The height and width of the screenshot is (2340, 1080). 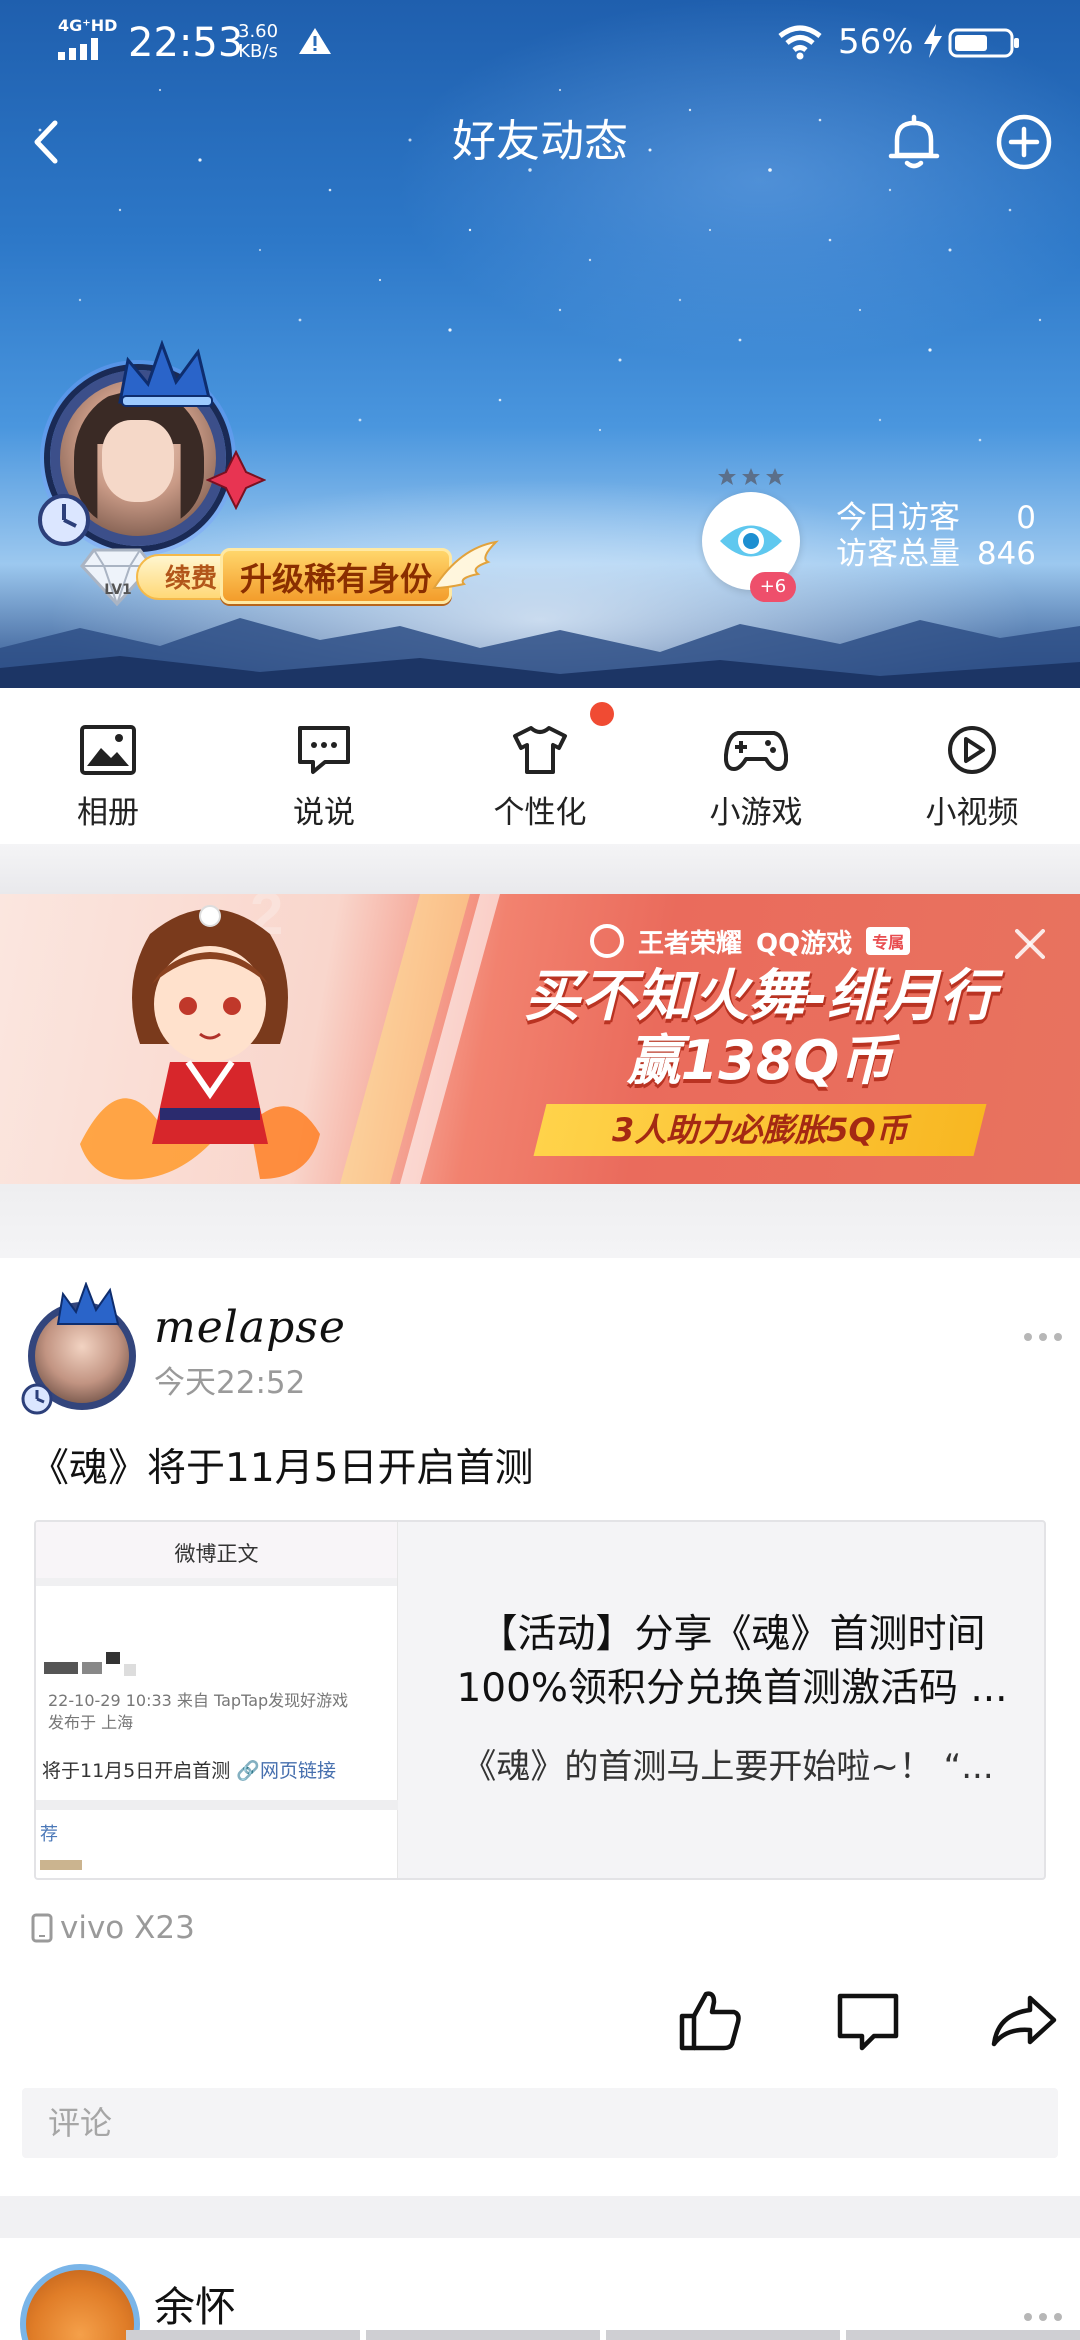 I want to click on bell-icon, so click(x=914, y=141).